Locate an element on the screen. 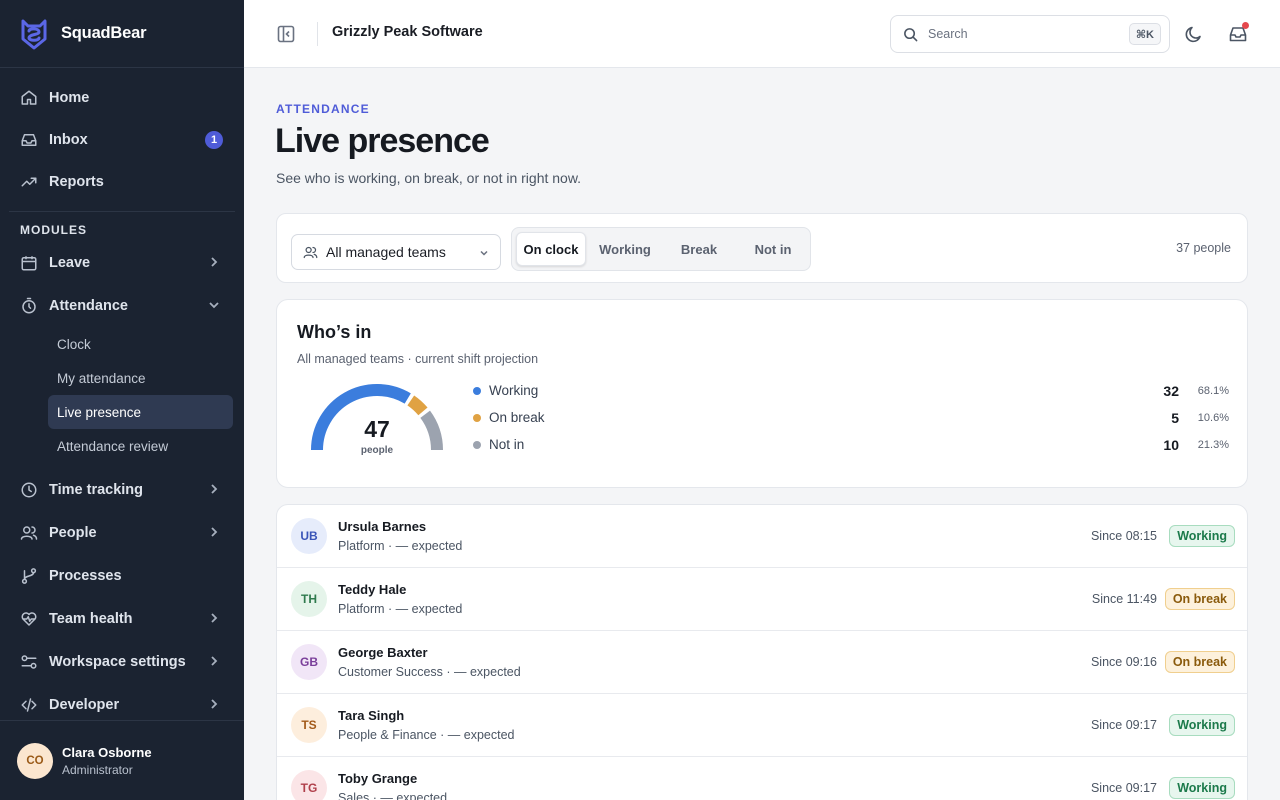 This screenshot has height=800, width=1280. since-time: Since 08:15 is located at coordinates (1123, 536).